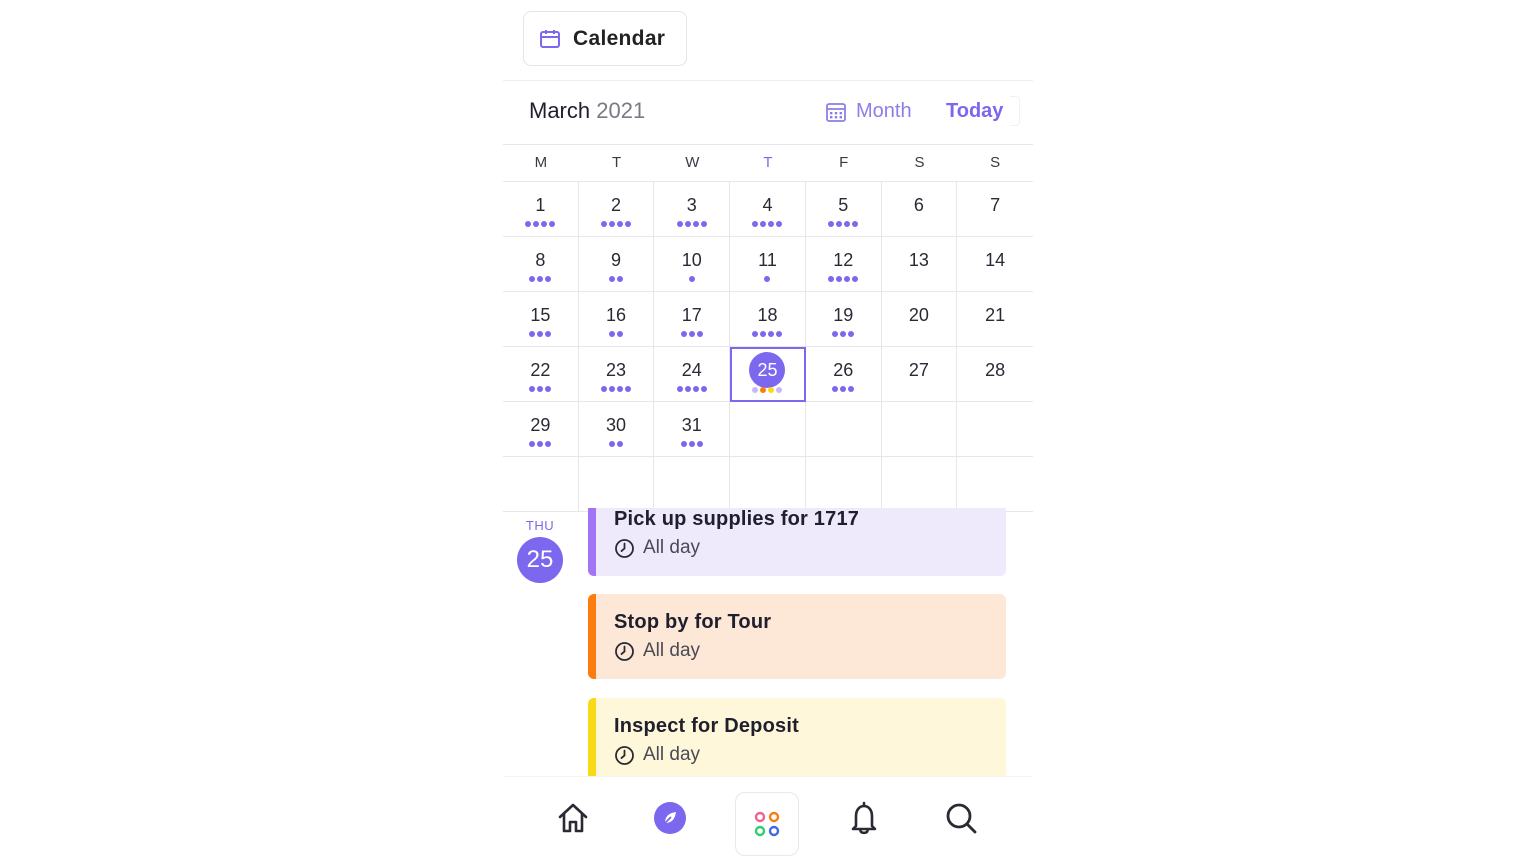 Image resolution: width=1536 pixels, height=864 pixels. What do you see at coordinates (974, 111) in the screenshot?
I see `today-button: Today` at bounding box center [974, 111].